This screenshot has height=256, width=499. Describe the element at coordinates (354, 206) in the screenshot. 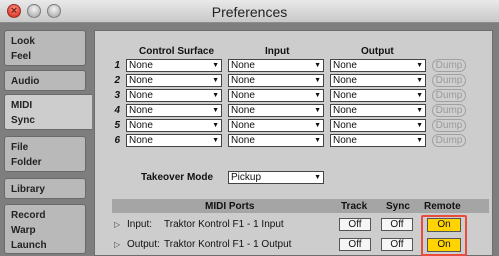

I see `track-header: Track` at that location.